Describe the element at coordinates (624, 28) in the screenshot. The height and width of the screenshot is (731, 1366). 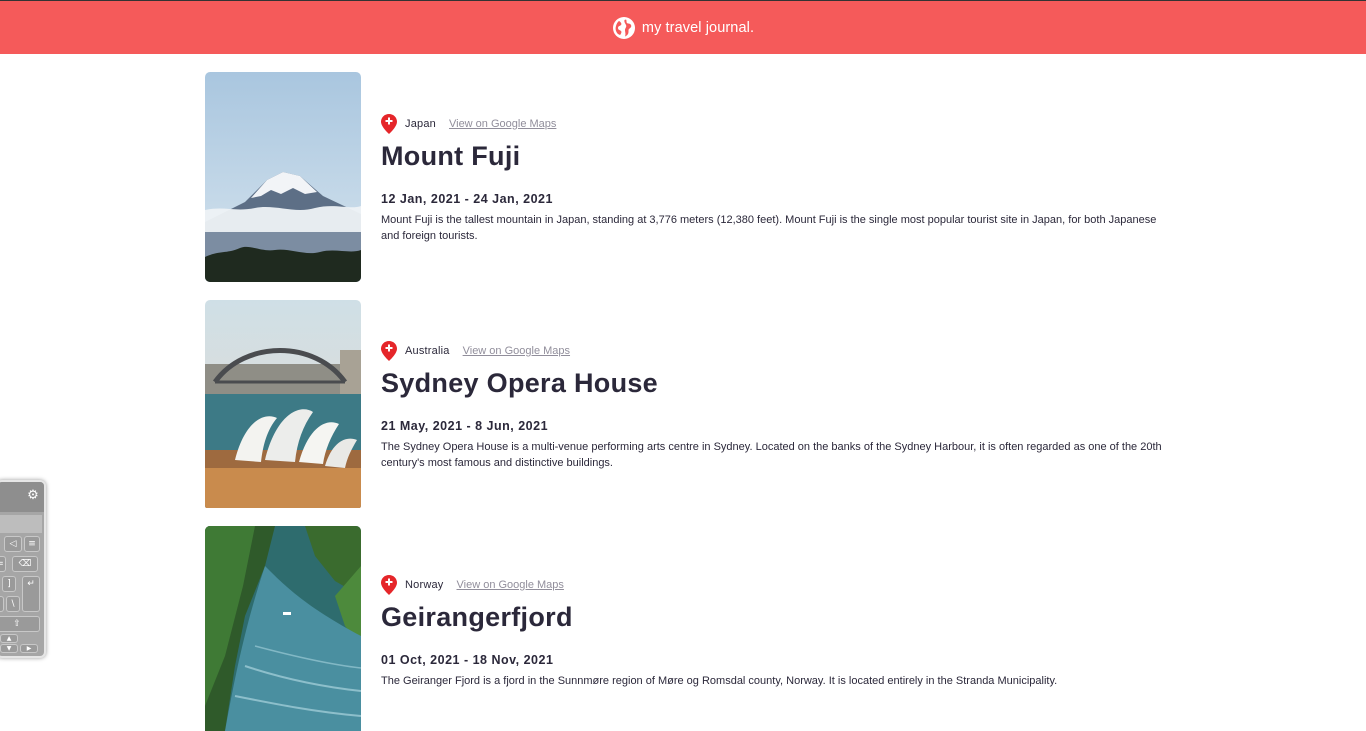
I see `globe-icon` at that location.